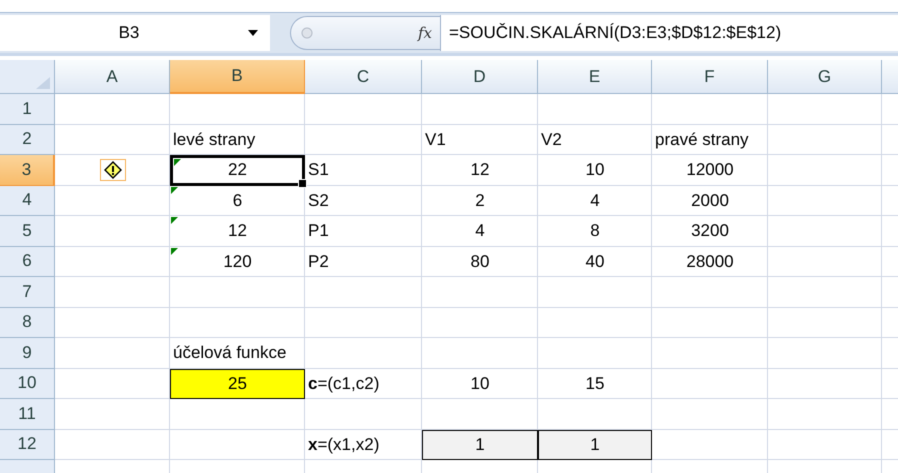 This screenshot has width=898, height=473. Describe the element at coordinates (365, 33) in the screenshot. I see `formula-bar-handle: fx` at that location.